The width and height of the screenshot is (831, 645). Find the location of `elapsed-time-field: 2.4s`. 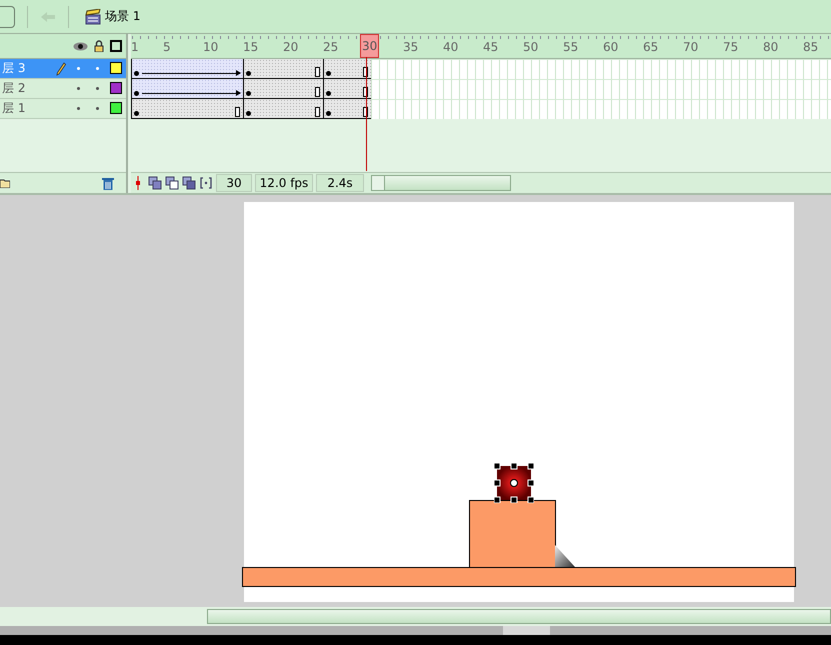

elapsed-time-field: 2.4s is located at coordinates (340, 183).